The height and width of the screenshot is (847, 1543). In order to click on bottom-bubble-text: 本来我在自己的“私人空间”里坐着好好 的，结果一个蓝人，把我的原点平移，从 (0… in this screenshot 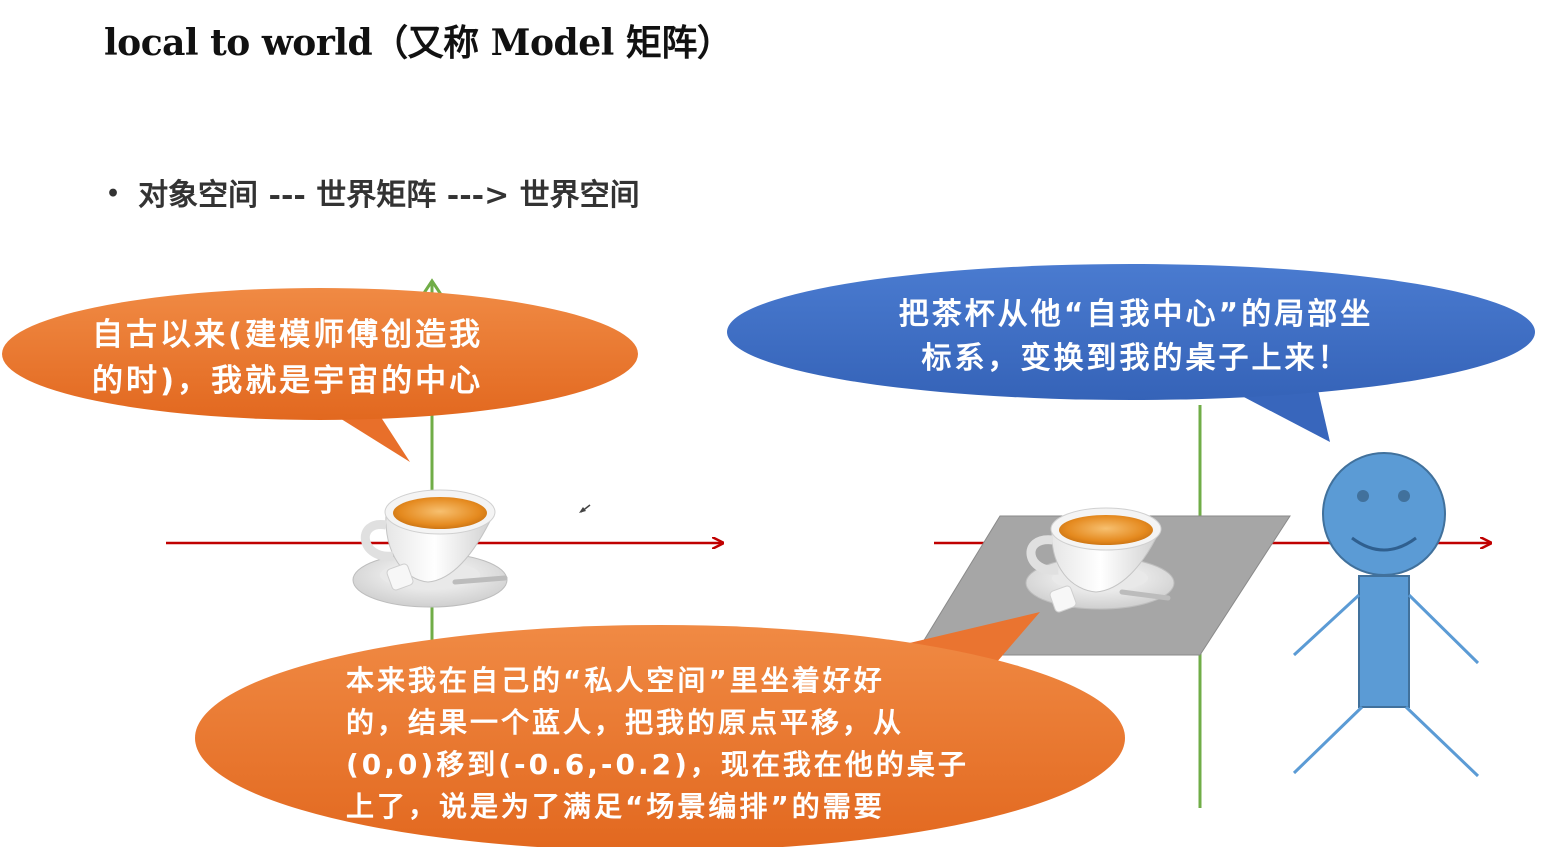, I will do `click(657, 743)`.